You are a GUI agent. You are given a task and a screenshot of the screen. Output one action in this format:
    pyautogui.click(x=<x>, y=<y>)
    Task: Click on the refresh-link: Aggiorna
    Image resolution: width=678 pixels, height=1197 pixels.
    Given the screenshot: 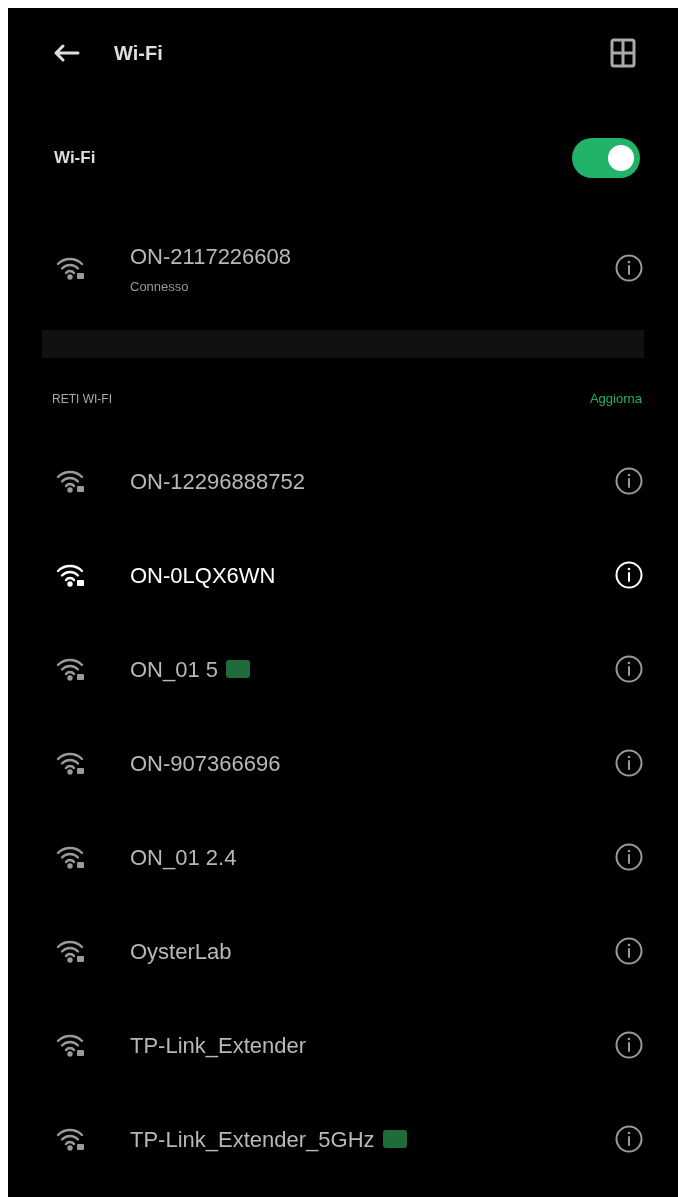 What is the action you would take?
    pyautogui.click(x=615, y=399)
    